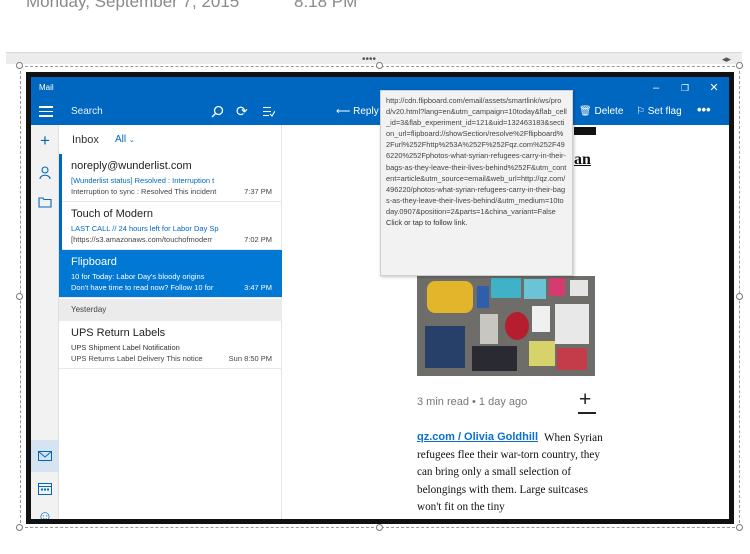  I want to click on search-icon, so click(217, 111).